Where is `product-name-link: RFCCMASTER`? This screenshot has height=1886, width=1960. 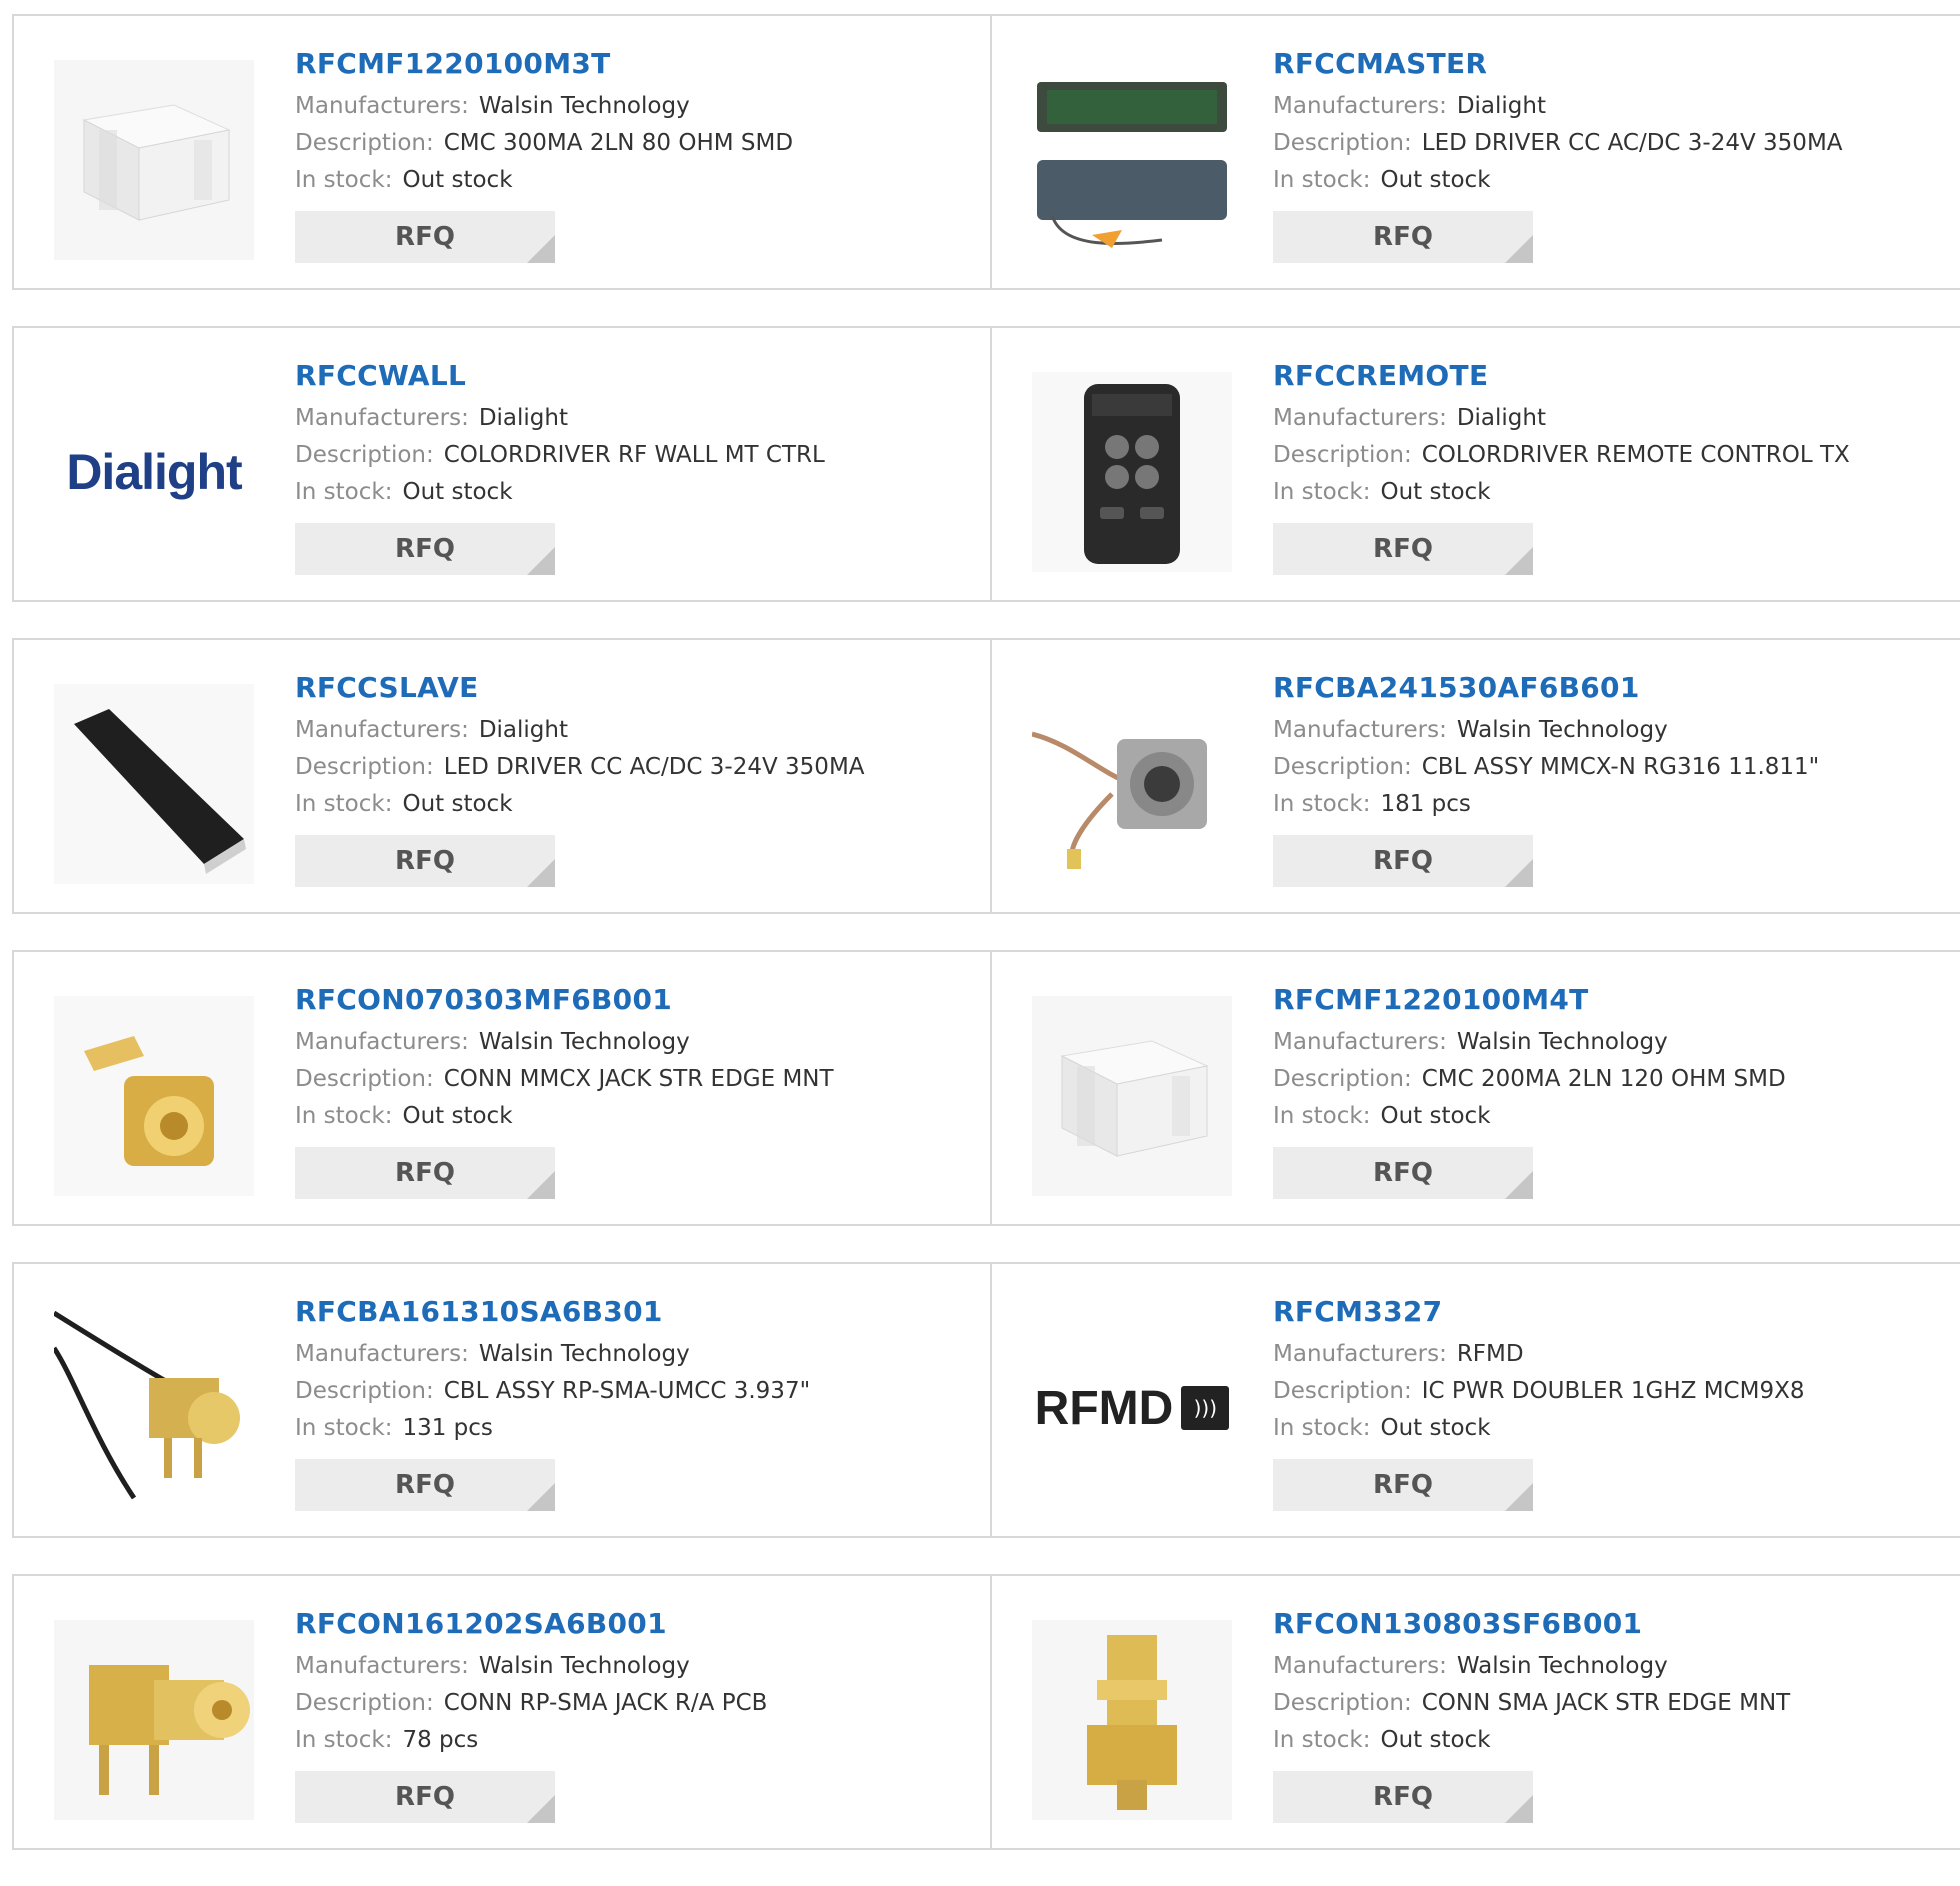 product-name-link: RFCCMASTER is located at coordinates (1558, 64).